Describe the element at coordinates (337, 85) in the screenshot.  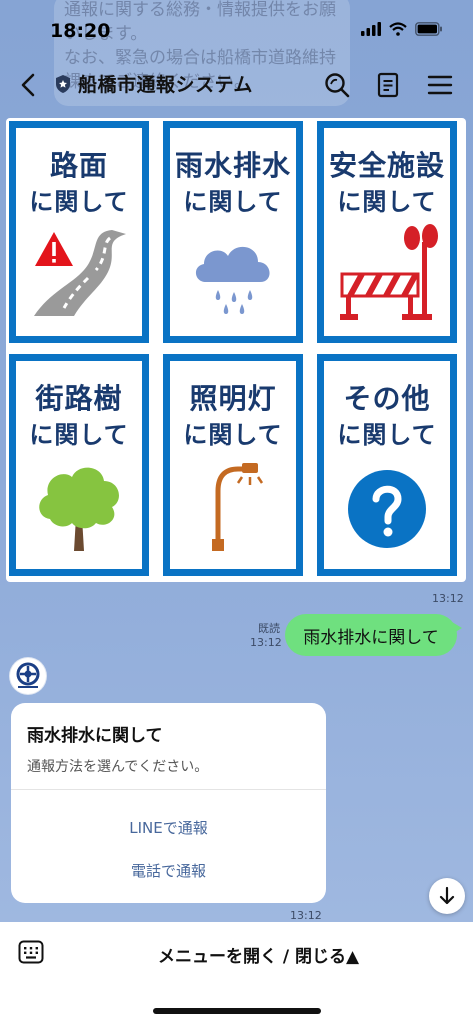
I see `search-icon` at that location.